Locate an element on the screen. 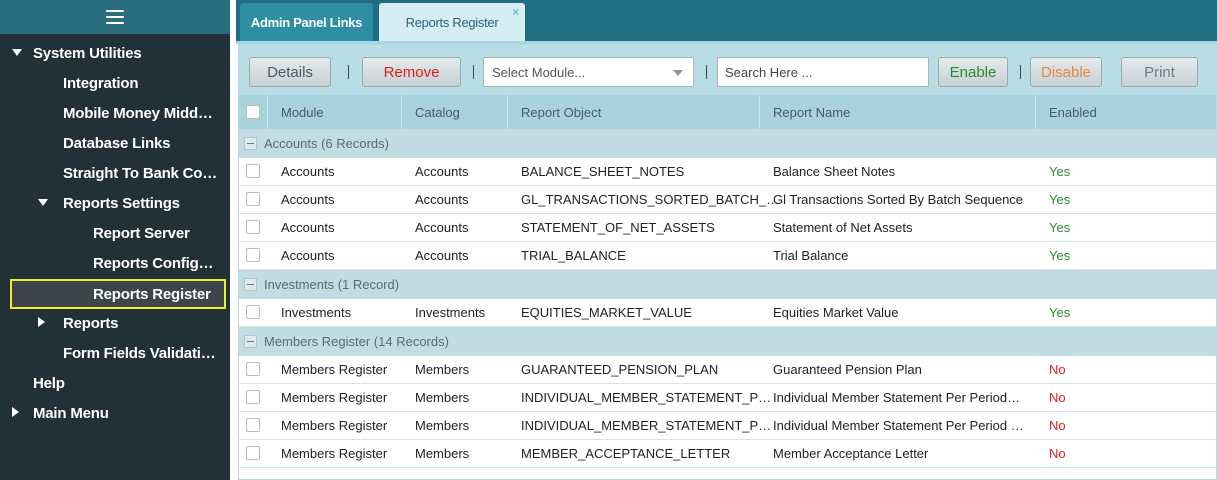 The width and height of the screenshot is (1217, 480). cell-name: Gl Transactions Sorted By Batch Sequence is located at coordinates (898, 199).